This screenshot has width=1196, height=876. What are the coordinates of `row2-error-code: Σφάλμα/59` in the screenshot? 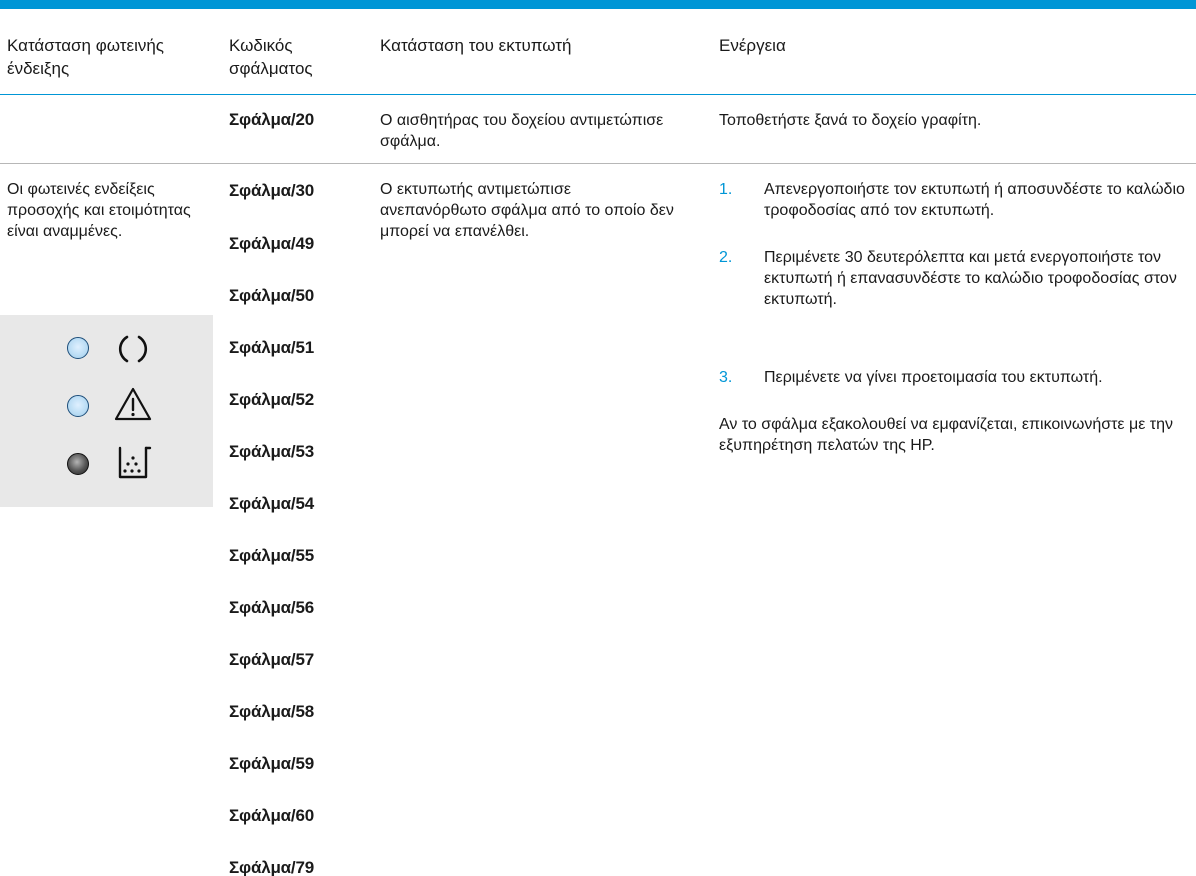 It's located at (271, 763).